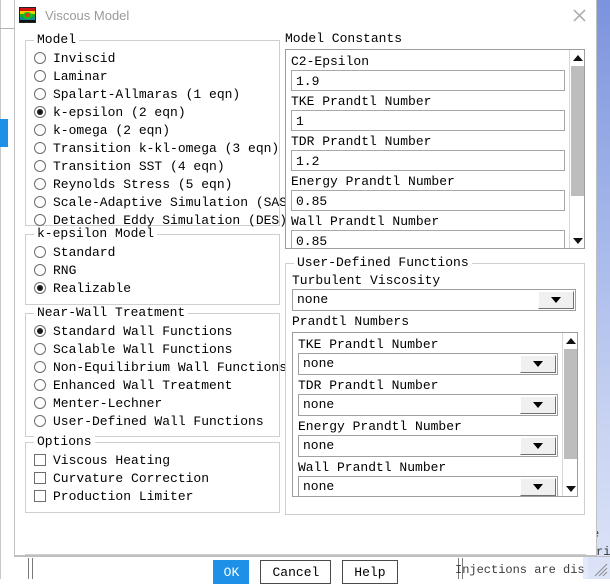 The height and width of the screenshot is (584, 610). What do you see at coordinates (428, 120) in the screenshot?
I see `input-tke-prandtl-number: 1` at bounding box center [428, 120].